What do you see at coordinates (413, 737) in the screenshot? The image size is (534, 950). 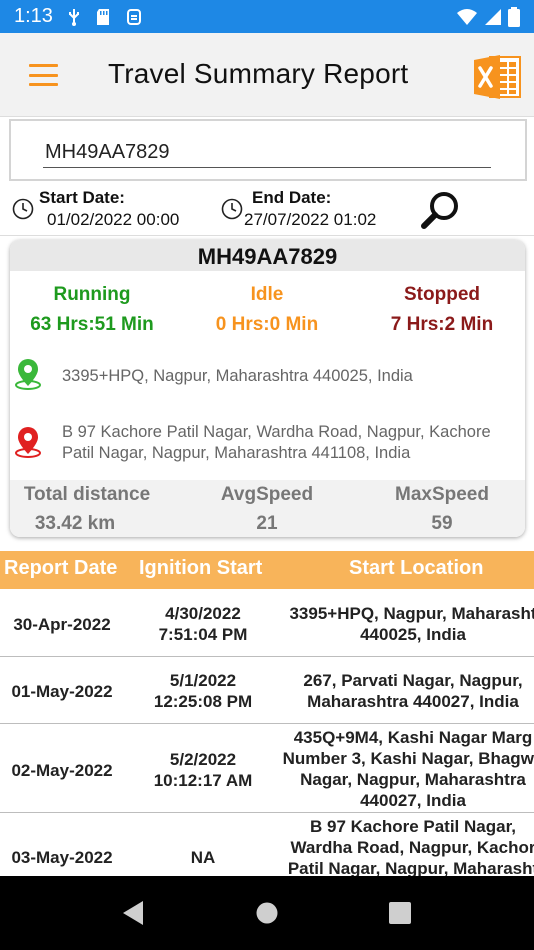 I see `start-location-cell: 435Q+9M4, Kashi Nagar Marg` at bounding box center [413, 737].